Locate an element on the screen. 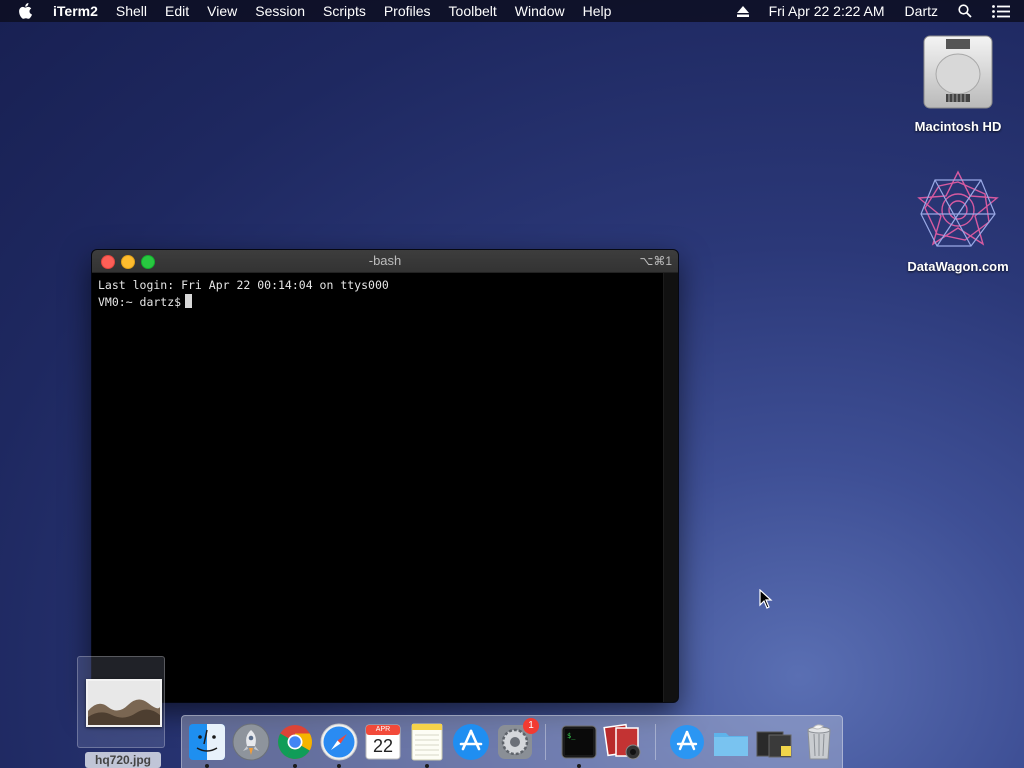 This screenshot has width=1024, height=768. dock-system-preferences: 1 is located at coordinates (517, 740).